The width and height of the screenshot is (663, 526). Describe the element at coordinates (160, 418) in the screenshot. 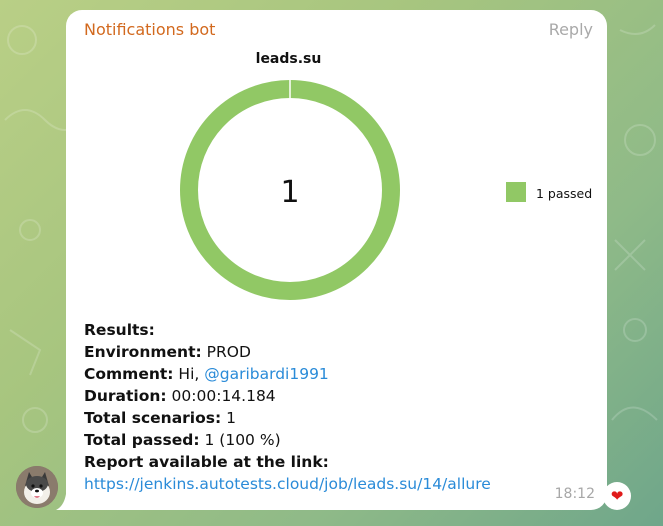

I see `scenarios-row: Total scenarios: 1` at that location.